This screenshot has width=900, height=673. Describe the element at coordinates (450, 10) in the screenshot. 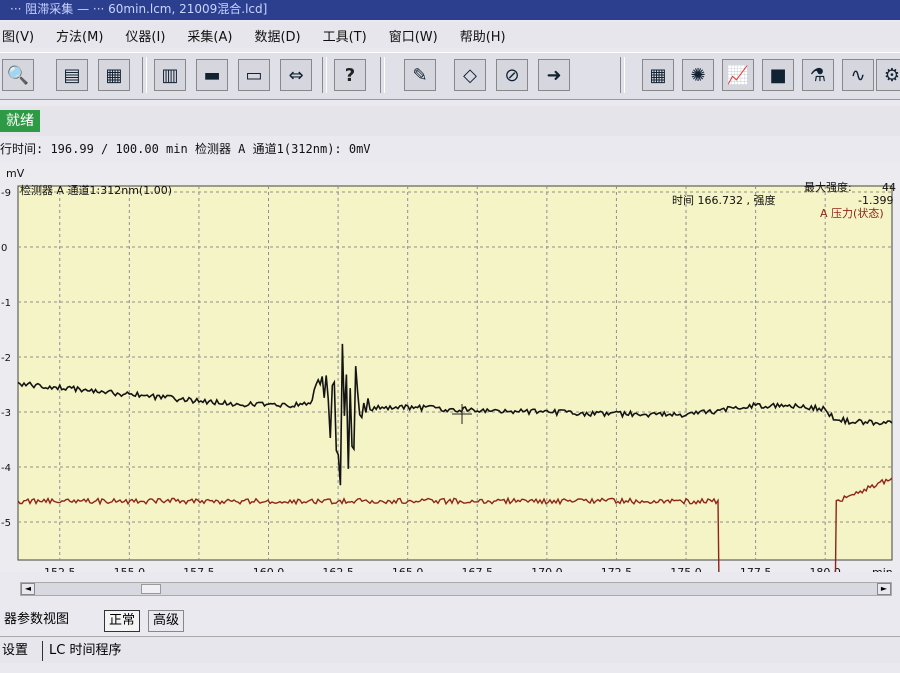

I see `window-title: ··· 阻滞采集 — ··· 60min.lcm, 21009混合.lcd]` at that location.